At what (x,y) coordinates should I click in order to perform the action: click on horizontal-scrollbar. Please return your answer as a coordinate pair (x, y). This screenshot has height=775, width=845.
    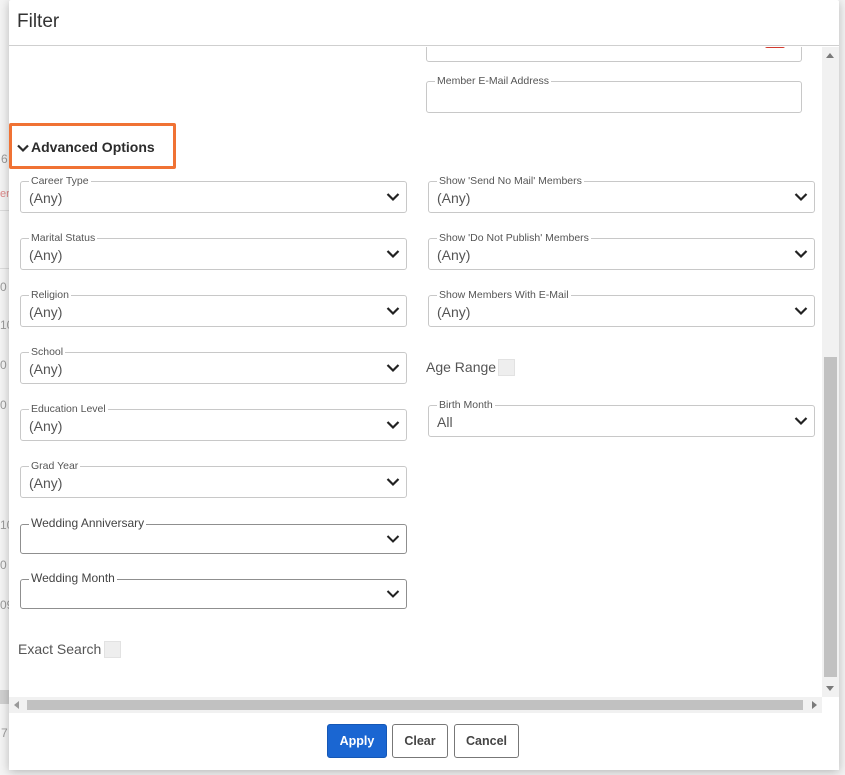
    Looking at the image, I should click on (415, 705).